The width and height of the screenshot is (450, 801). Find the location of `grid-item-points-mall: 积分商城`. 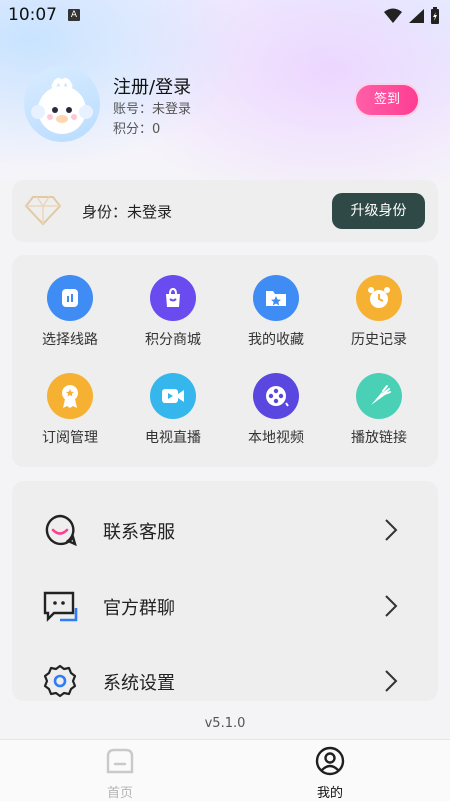

grid-item-points-mall: 积分商城 is located at coordinates (173, 312).